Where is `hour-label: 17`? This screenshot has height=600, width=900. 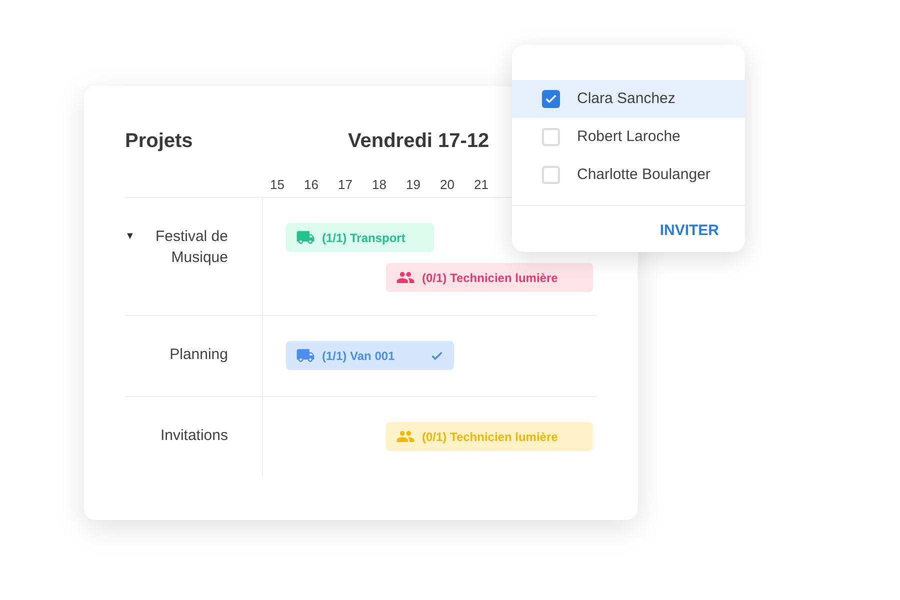 hour-label: 17 is located at coordinates (346, 185).